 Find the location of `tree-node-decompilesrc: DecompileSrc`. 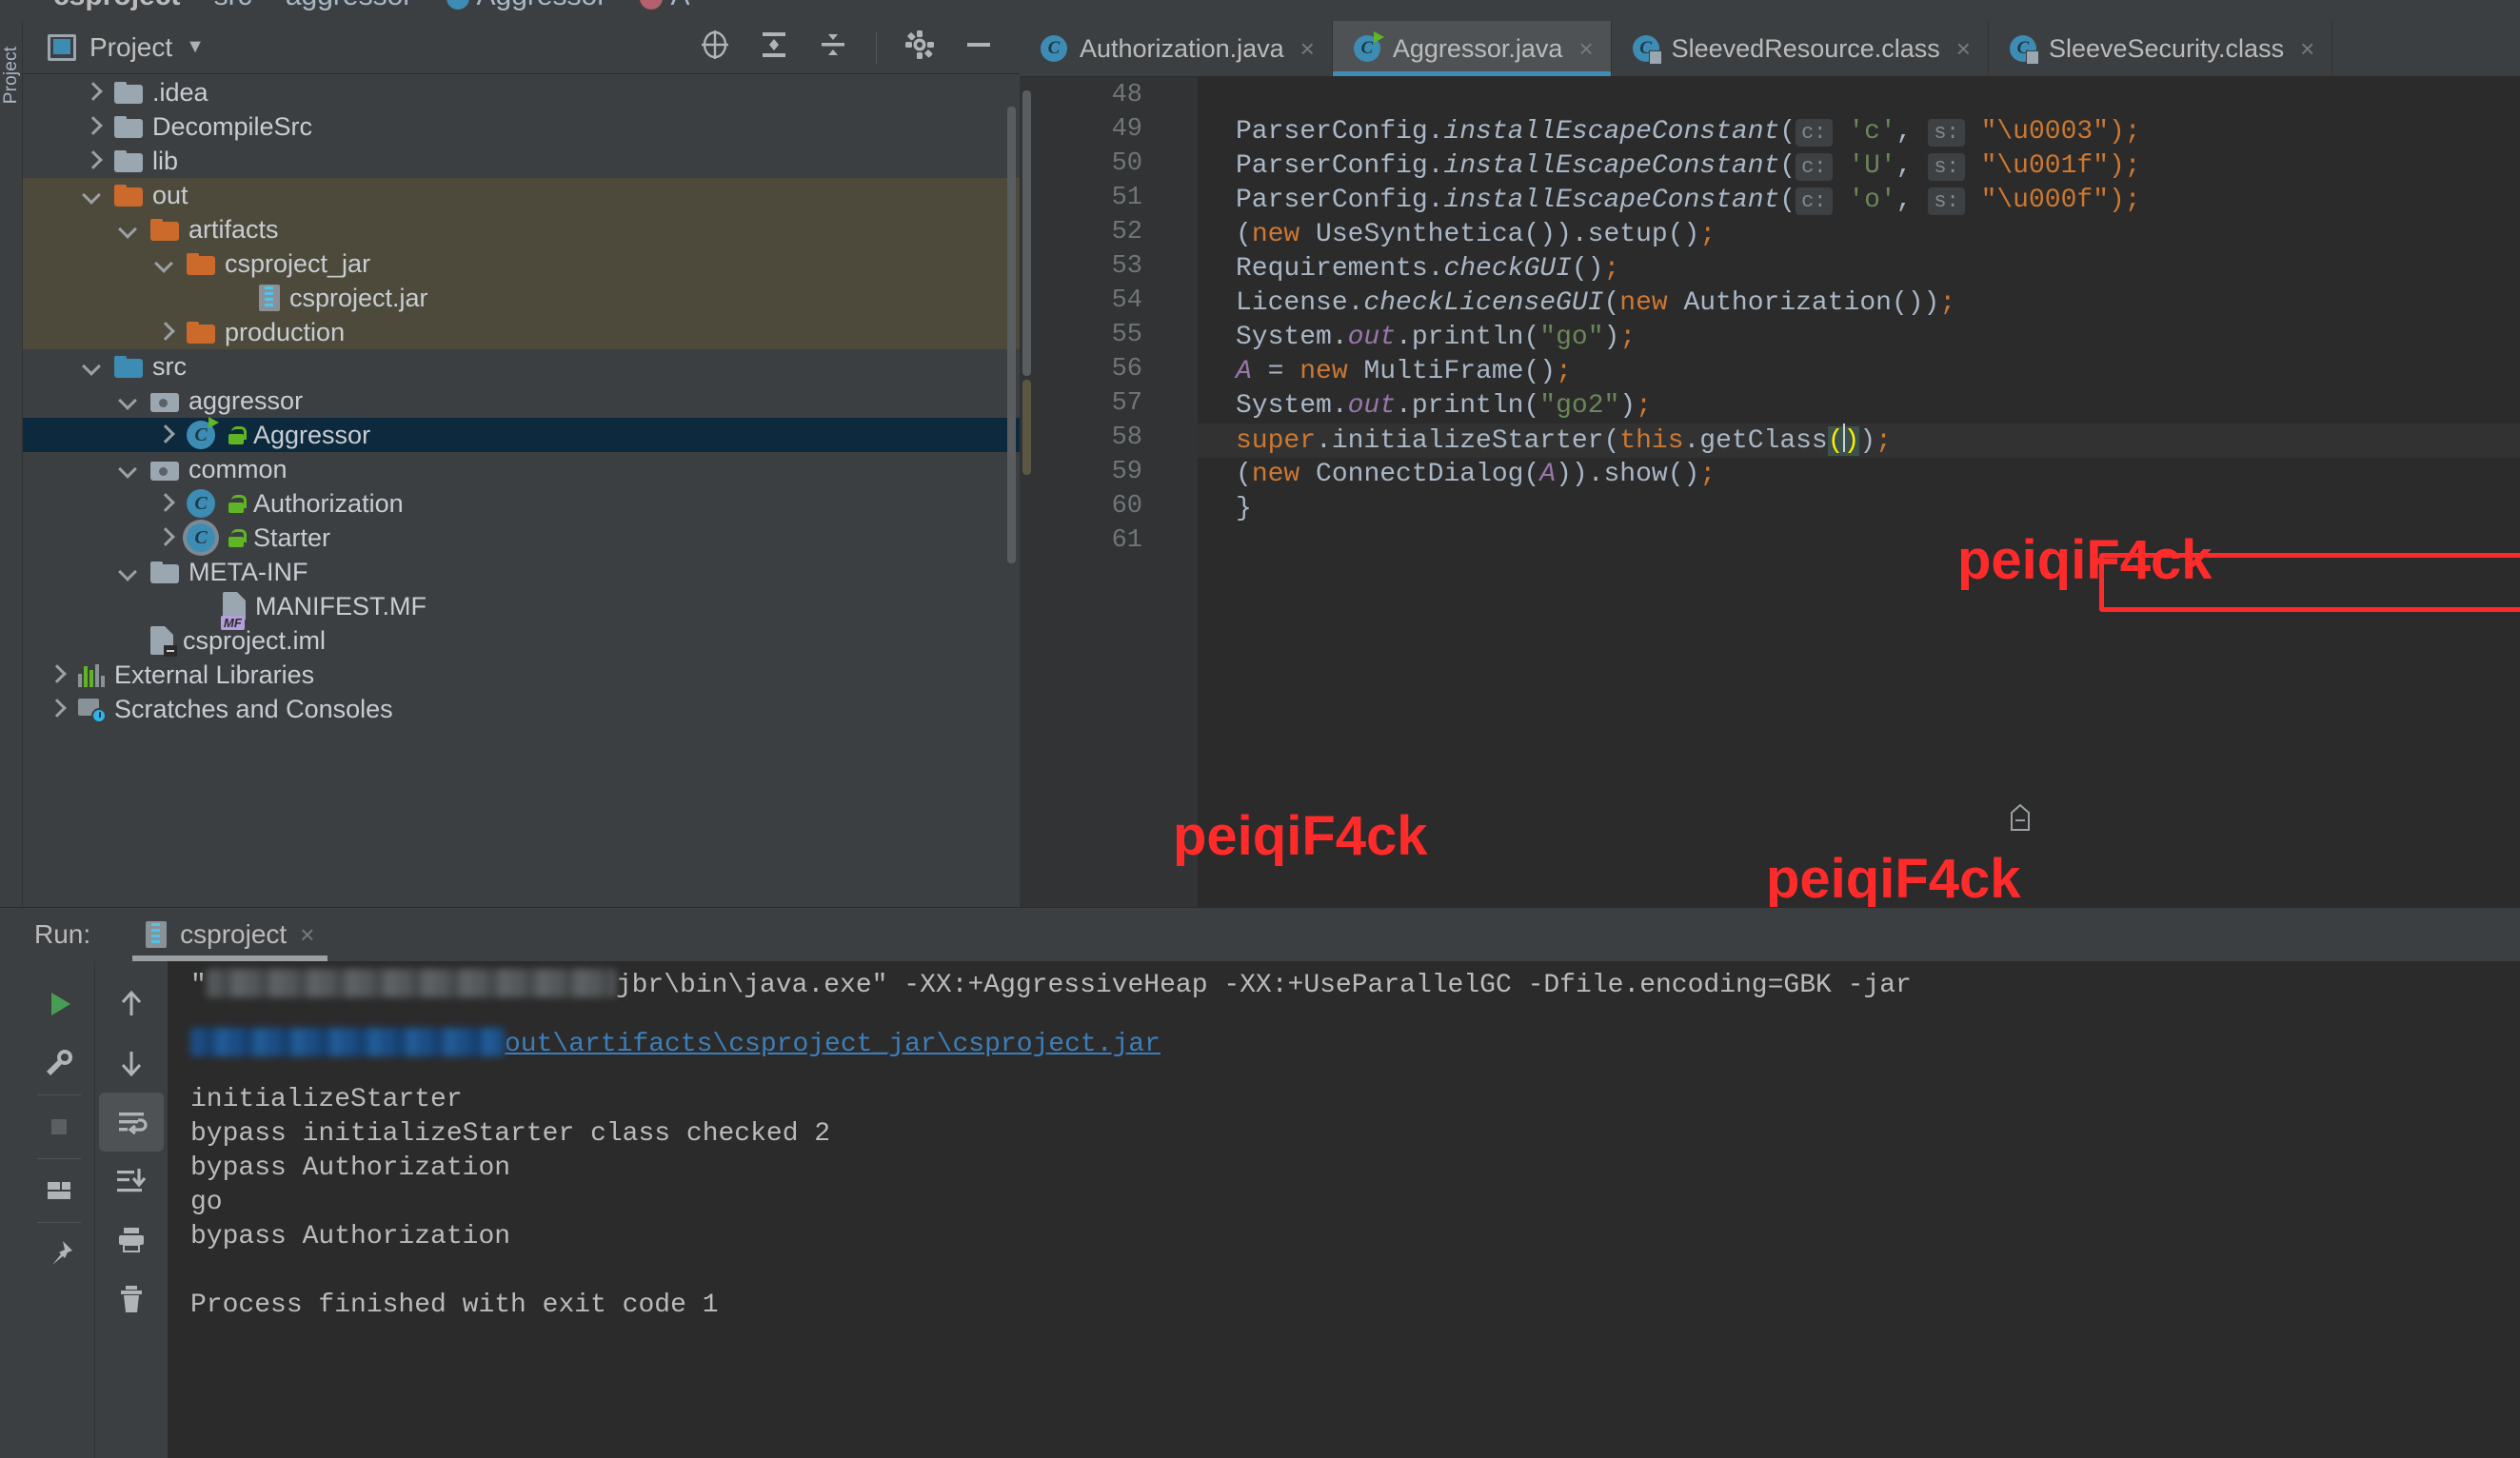

tree-node-decompilesrc: DecompileSrc is located at coordinates (521, 126).